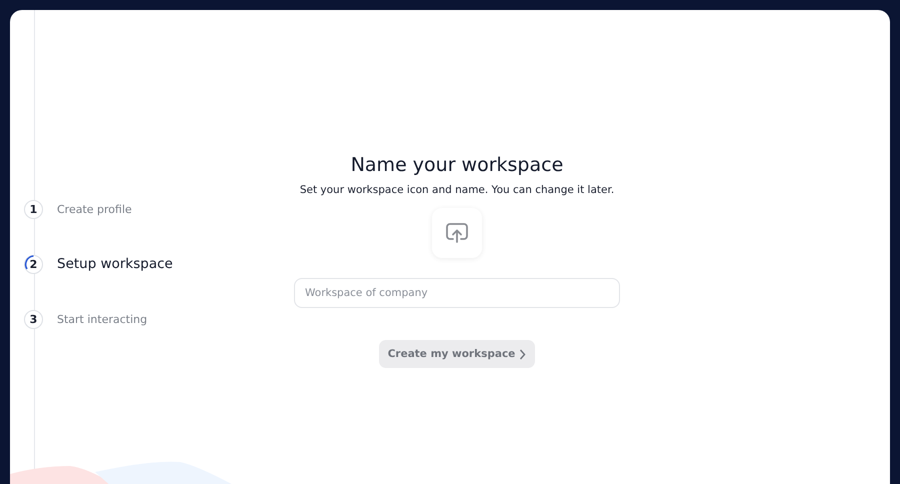  Describe the element at coordinates (115, 264) in the screenshot. I see `step-label: Setup workspace` at that location.